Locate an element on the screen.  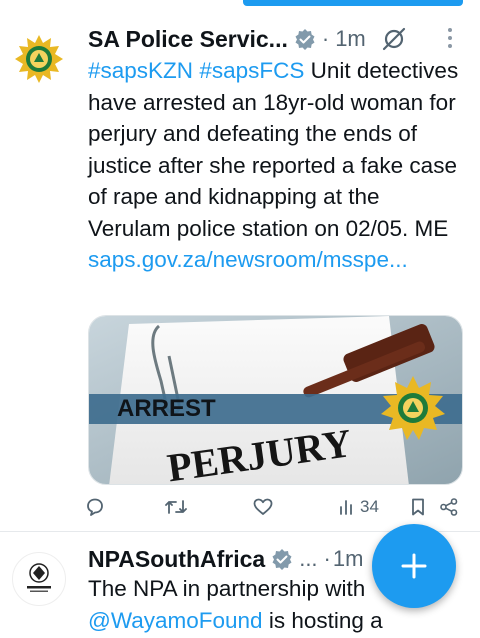
retweet-icon is located at coordinates (176, 507).